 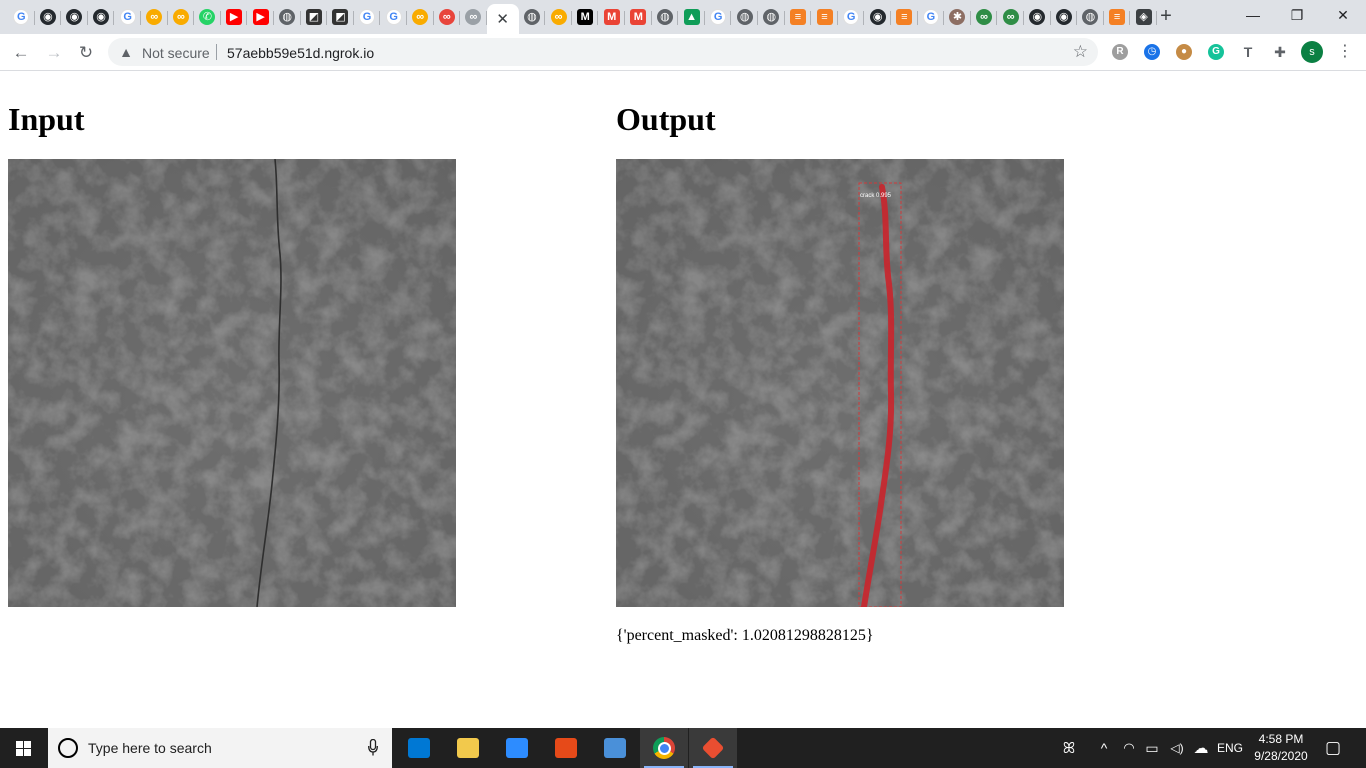 What do you see at coordinates (664, 748) in the screenshot?
I see `chrome-taskbar-button` at bounding box center [664, 748].